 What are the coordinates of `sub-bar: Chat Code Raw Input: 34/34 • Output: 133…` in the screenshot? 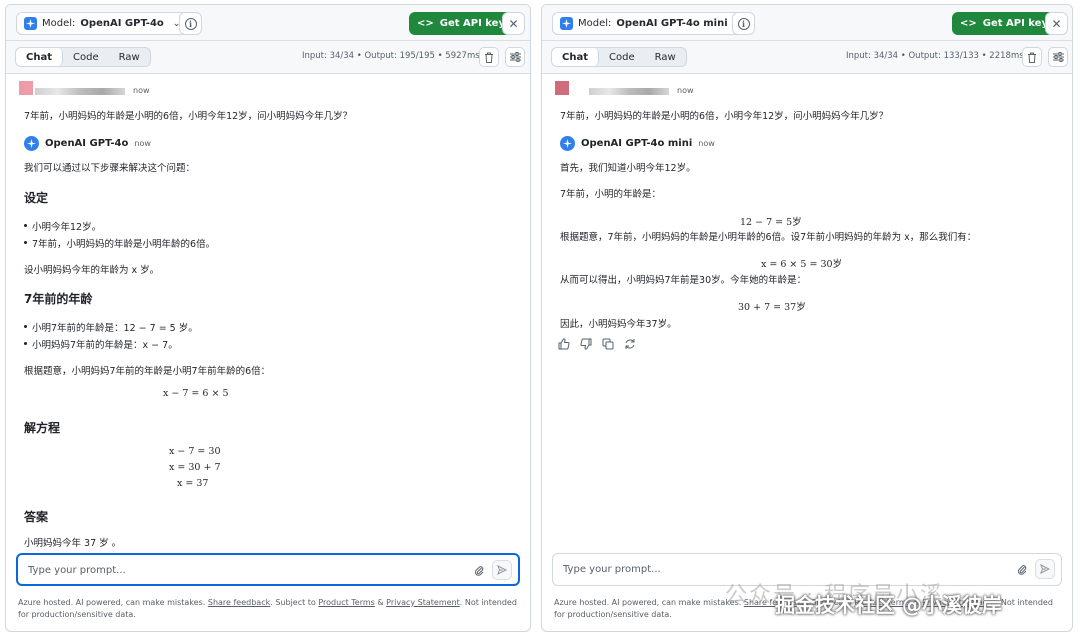 It's located at (807, 57).